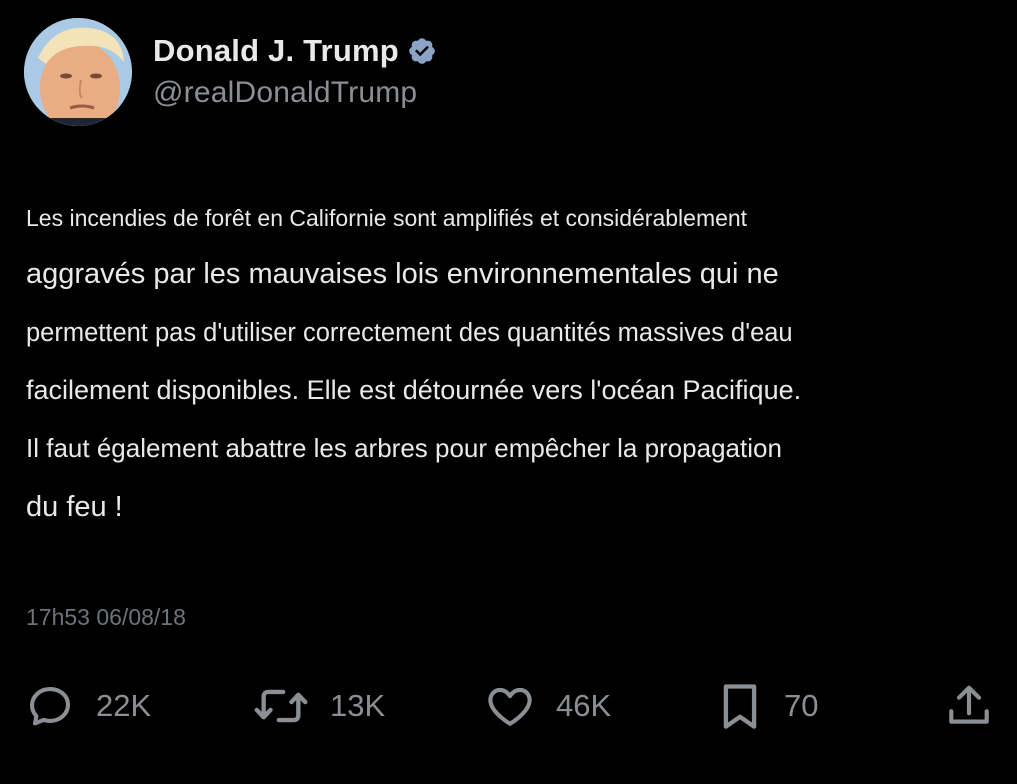 This screenshot has width=1017, height=784. I want to click on retweet-icon, so click(281, 706).